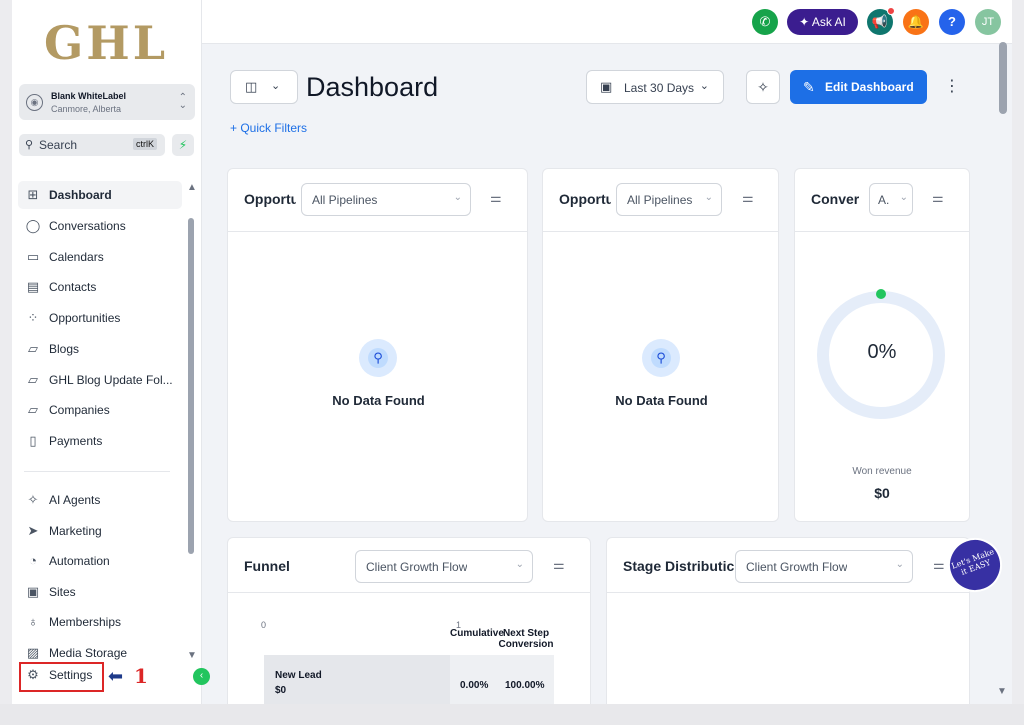 The image size is (1024, 725). I want to click on stage-name: New Lead, so click(298, 675).